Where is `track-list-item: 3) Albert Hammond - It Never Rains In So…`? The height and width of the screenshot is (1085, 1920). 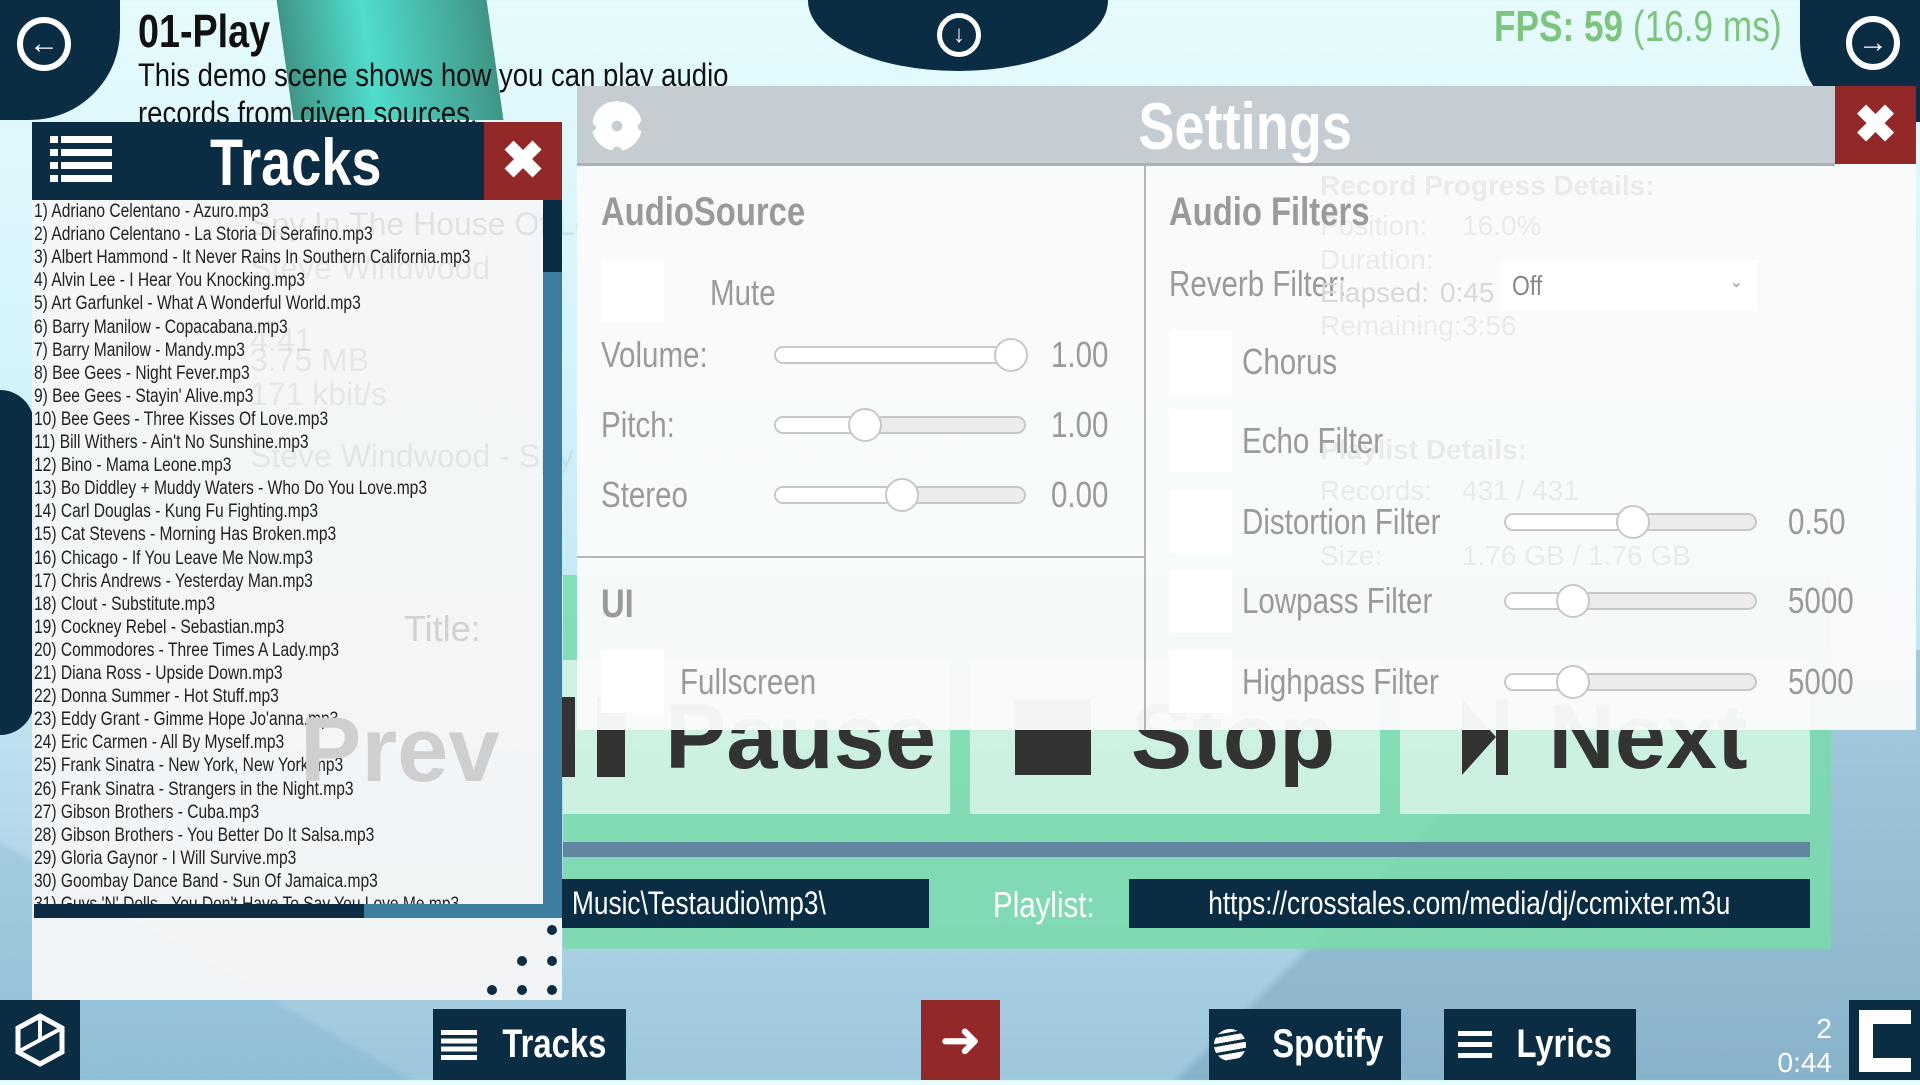 track-list-item: 3) Albert Hammond - It Never Rains In So… is located at coordinates (288, 257).